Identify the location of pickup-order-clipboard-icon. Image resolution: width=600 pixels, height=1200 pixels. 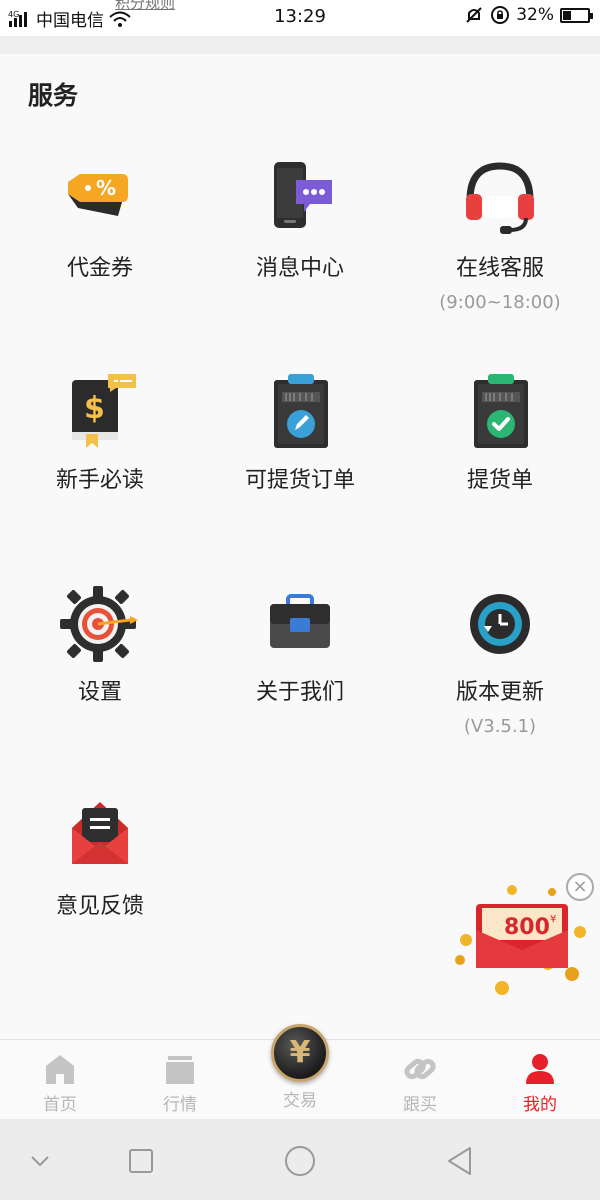
(300, 412).